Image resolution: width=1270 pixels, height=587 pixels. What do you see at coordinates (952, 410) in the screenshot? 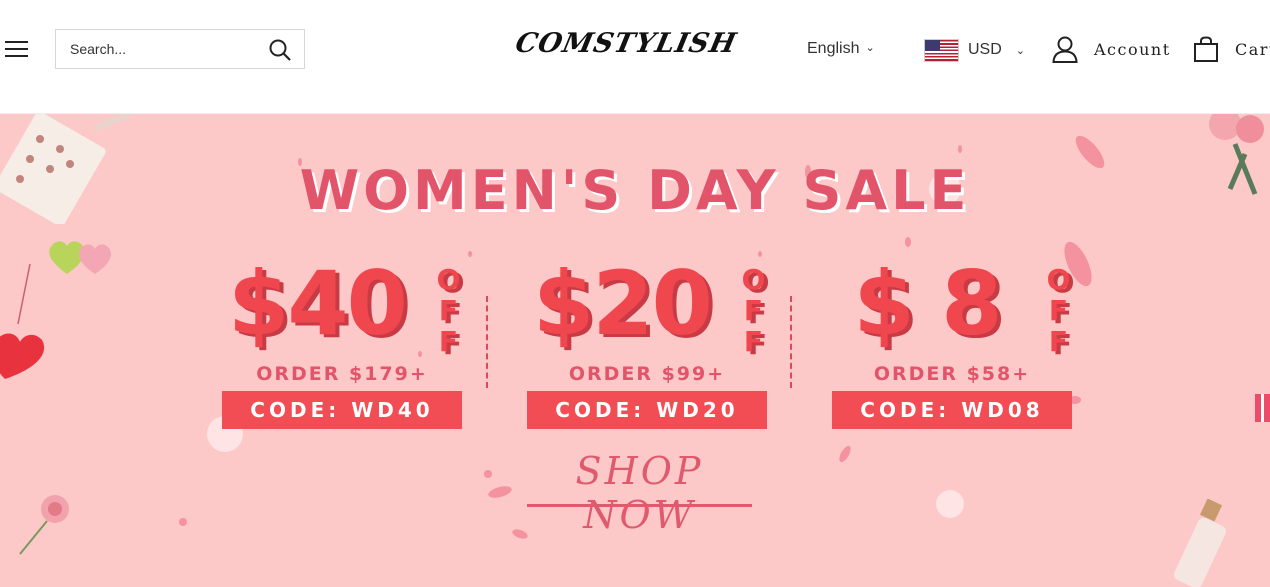
I see `coupon-code: CODE: WD08` at bounding box center [952, 410].